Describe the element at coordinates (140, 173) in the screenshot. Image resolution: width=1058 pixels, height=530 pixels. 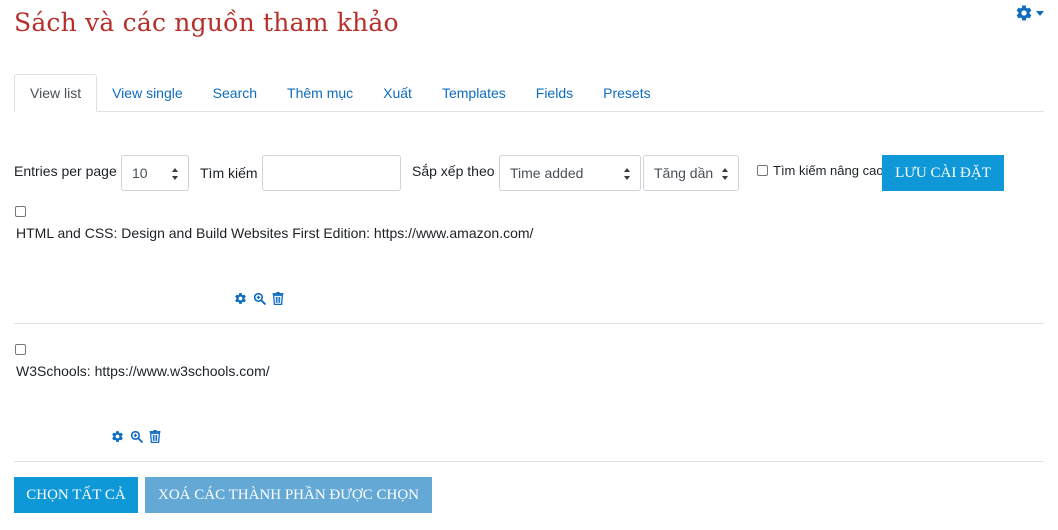
I see `entries-per-page-value: 10` at that location.